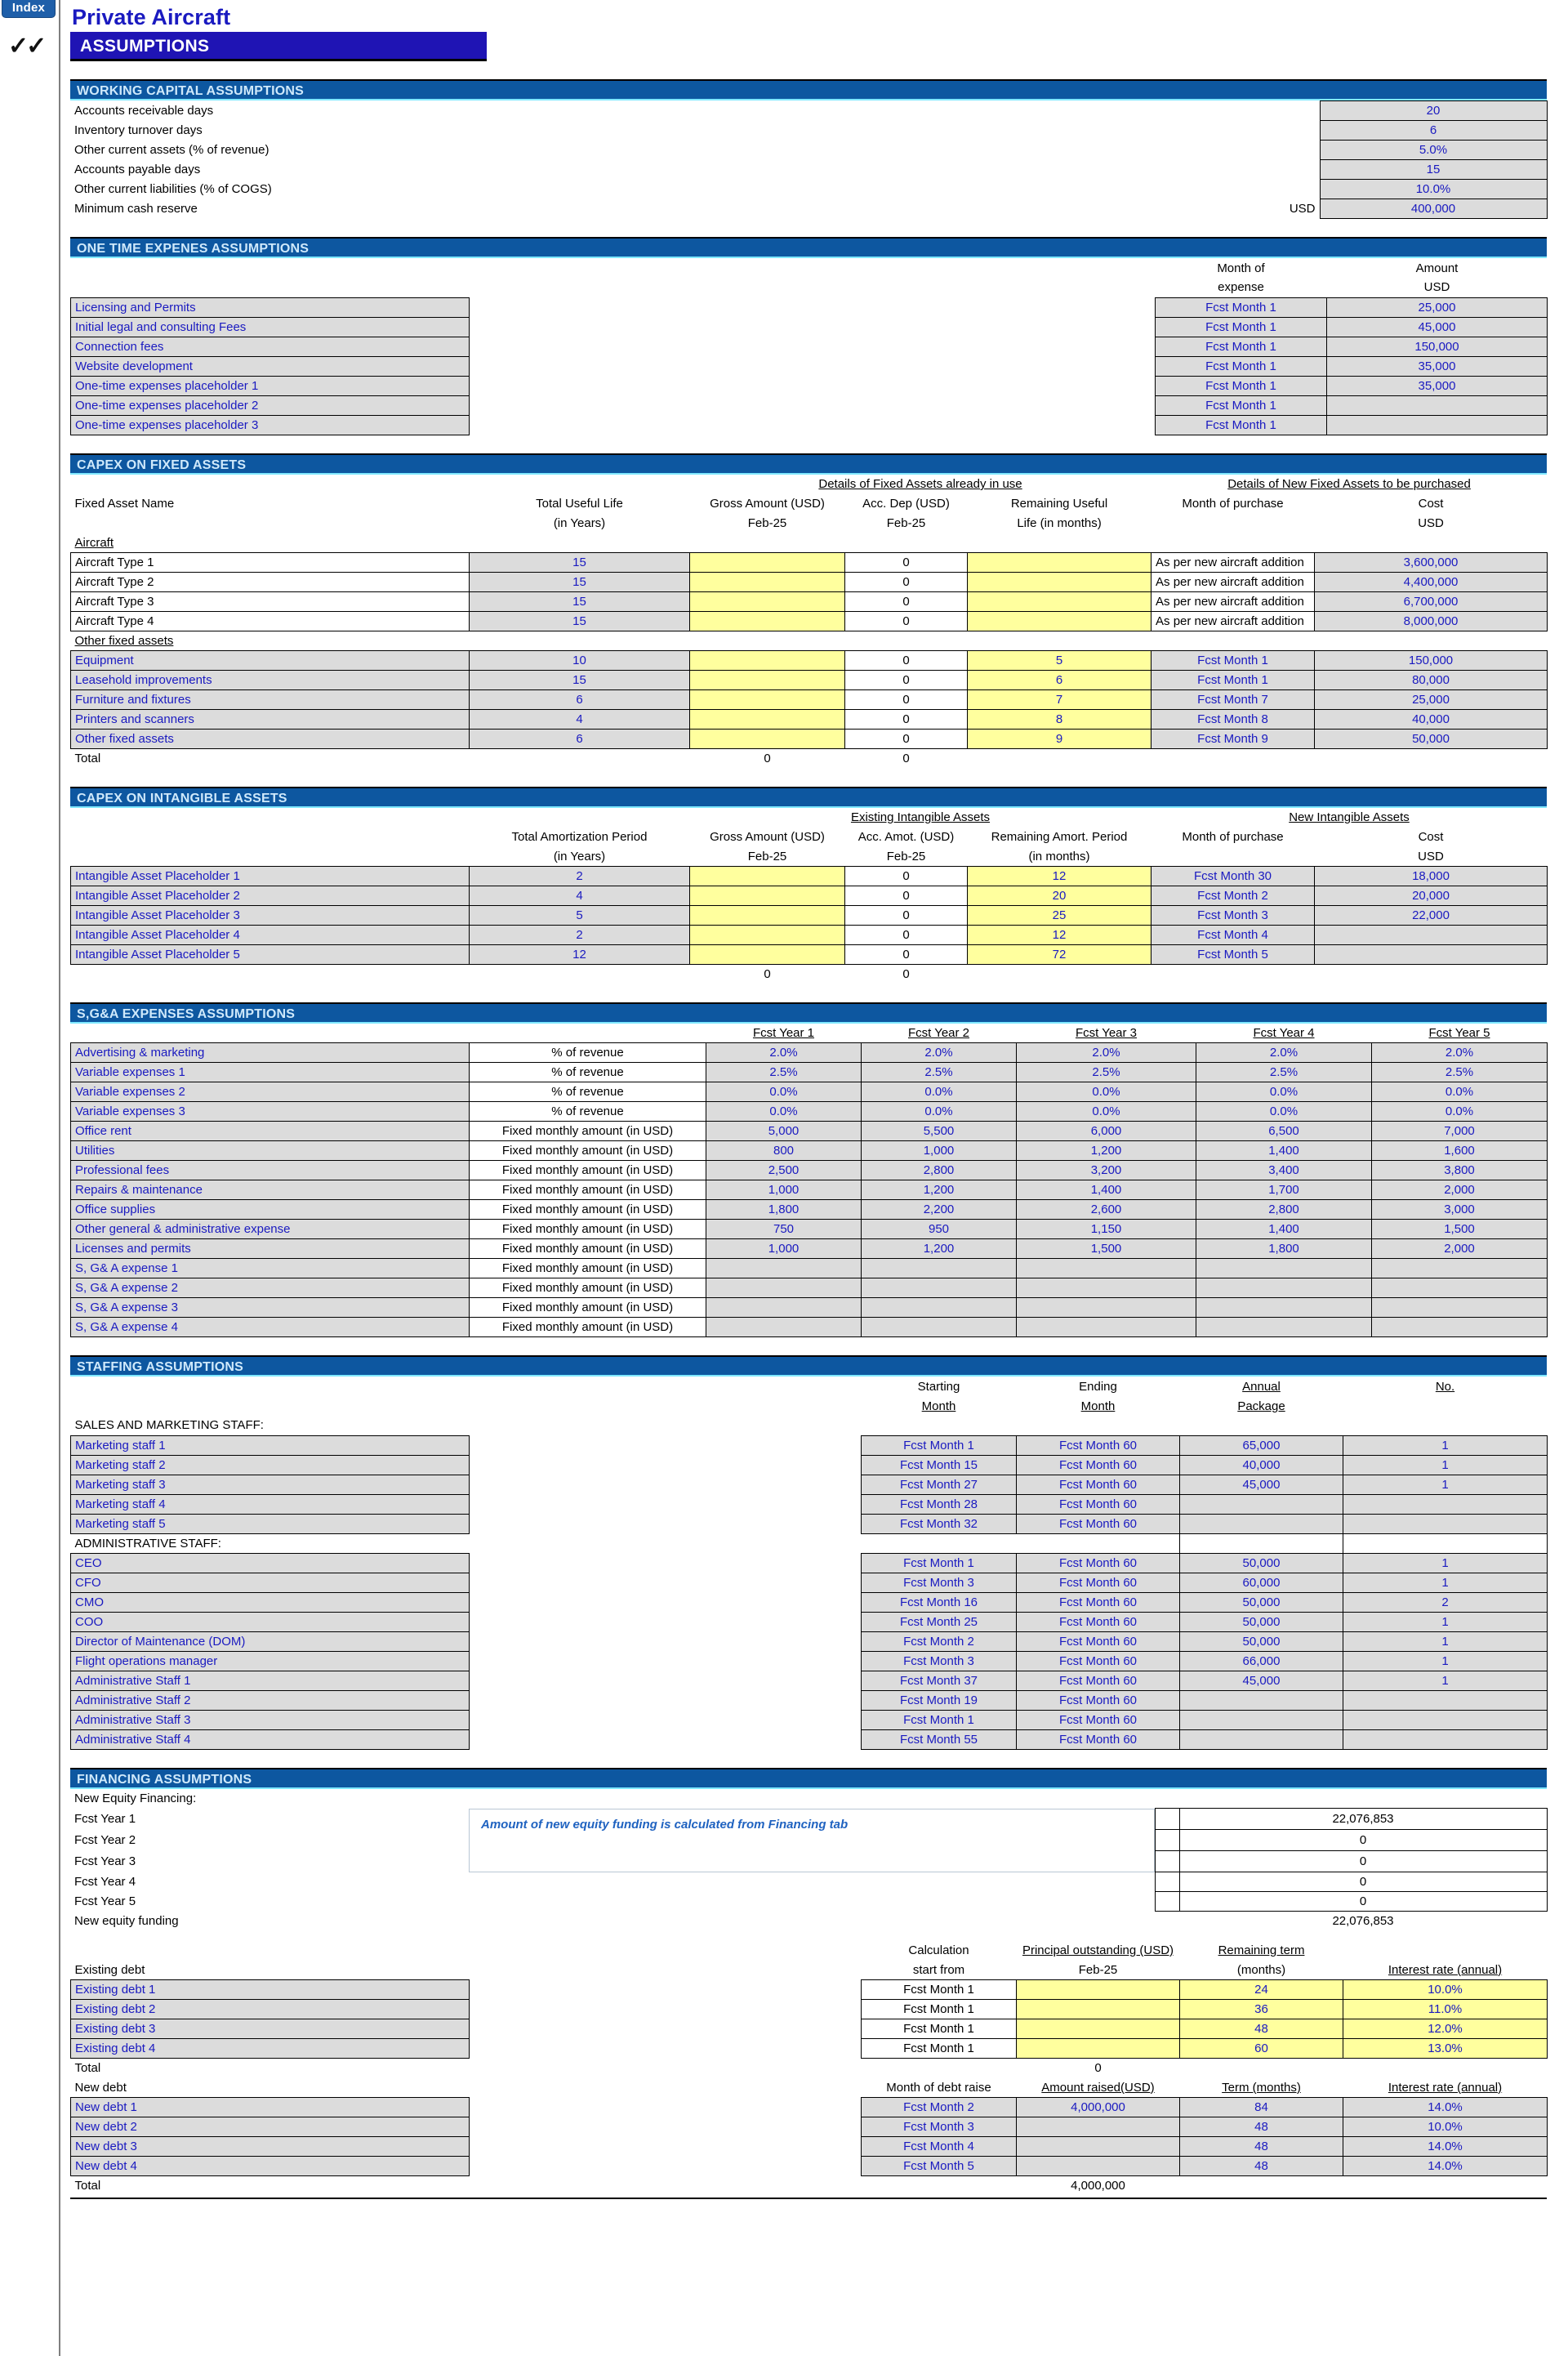 The image size is (1568, 2356). Describe the element at coordinates (1437, 346) in the screenshot. I see `one-time-expense-amount: 150,000` at that location.